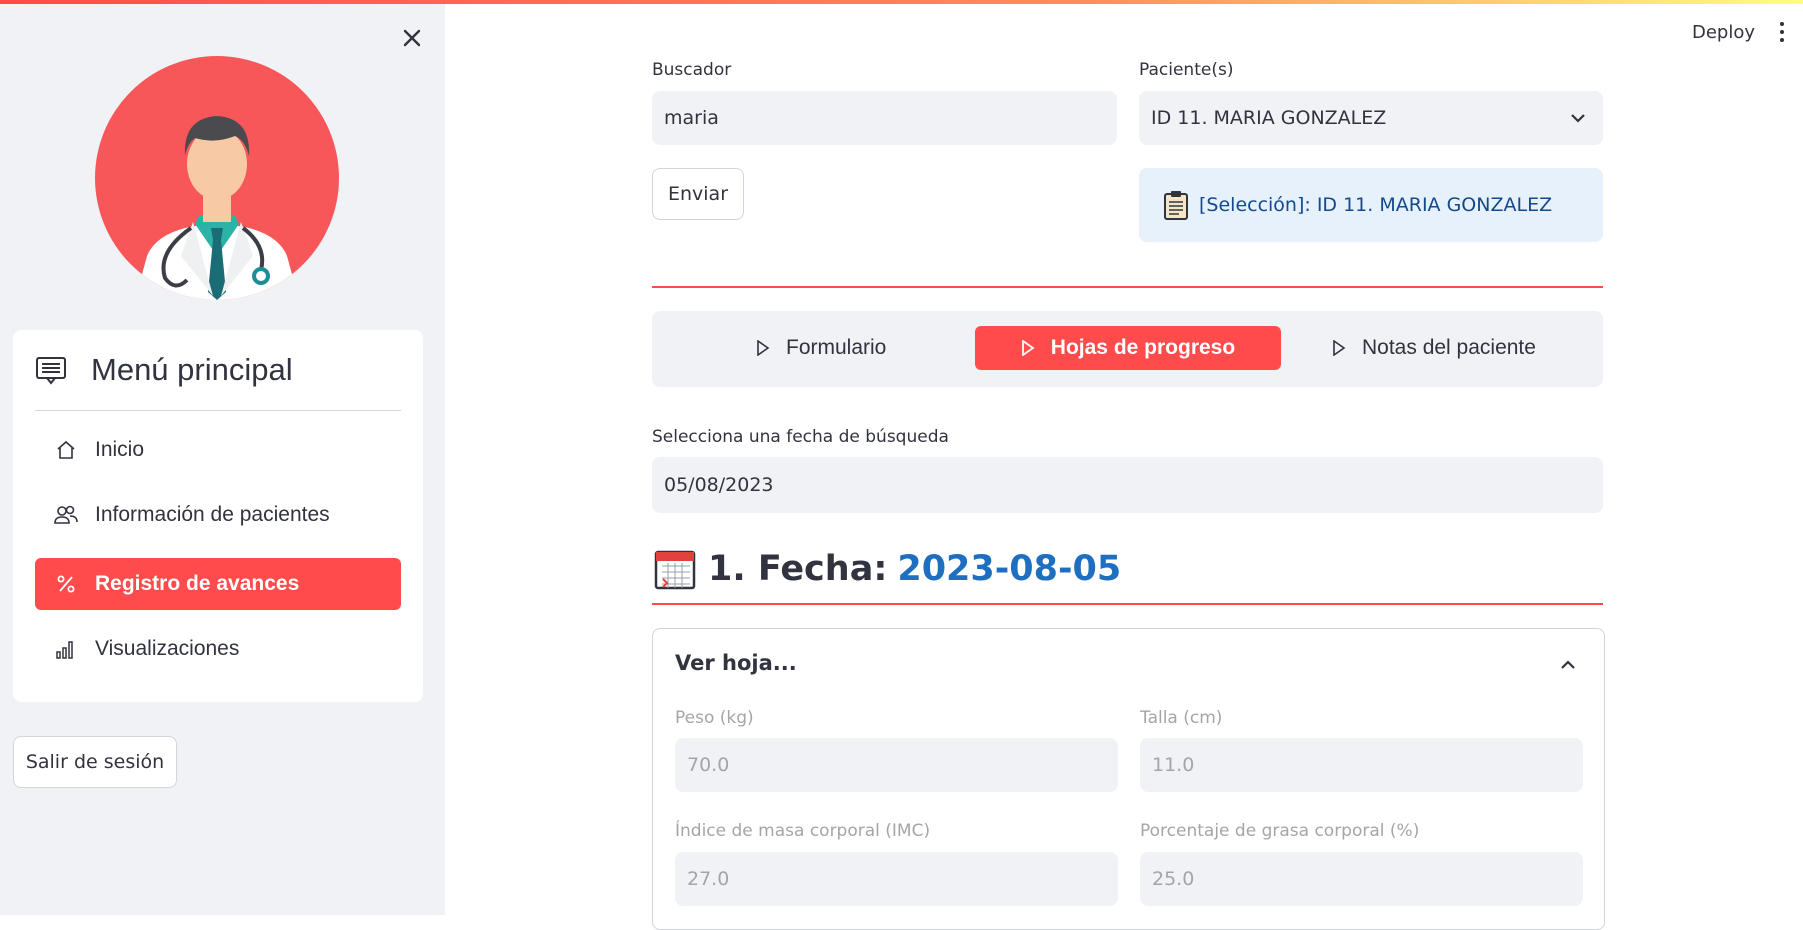 Image resolution: width=1803 pixels, height=930 pixels. I want to click on patients-label: Paciente(s), so click(1186, 70).